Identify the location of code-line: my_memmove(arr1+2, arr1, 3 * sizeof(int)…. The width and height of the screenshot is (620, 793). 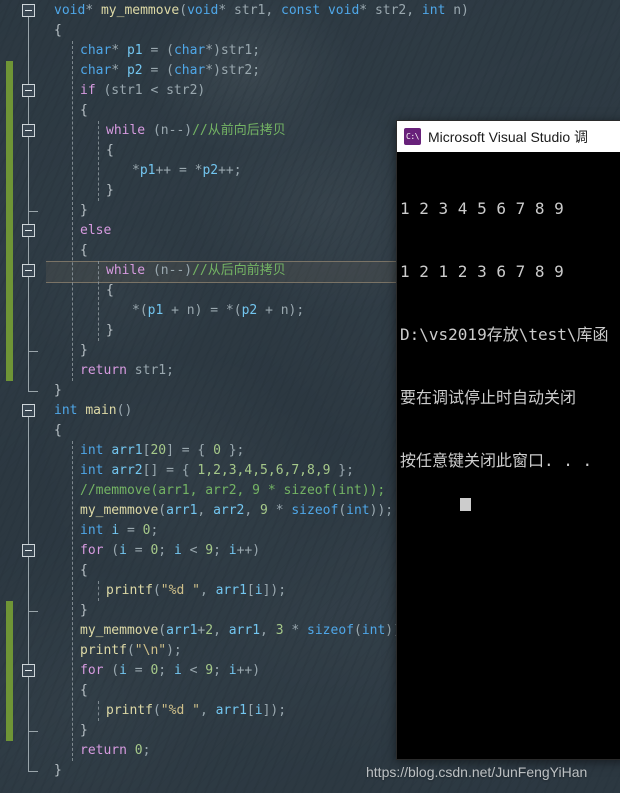
(244, 631).